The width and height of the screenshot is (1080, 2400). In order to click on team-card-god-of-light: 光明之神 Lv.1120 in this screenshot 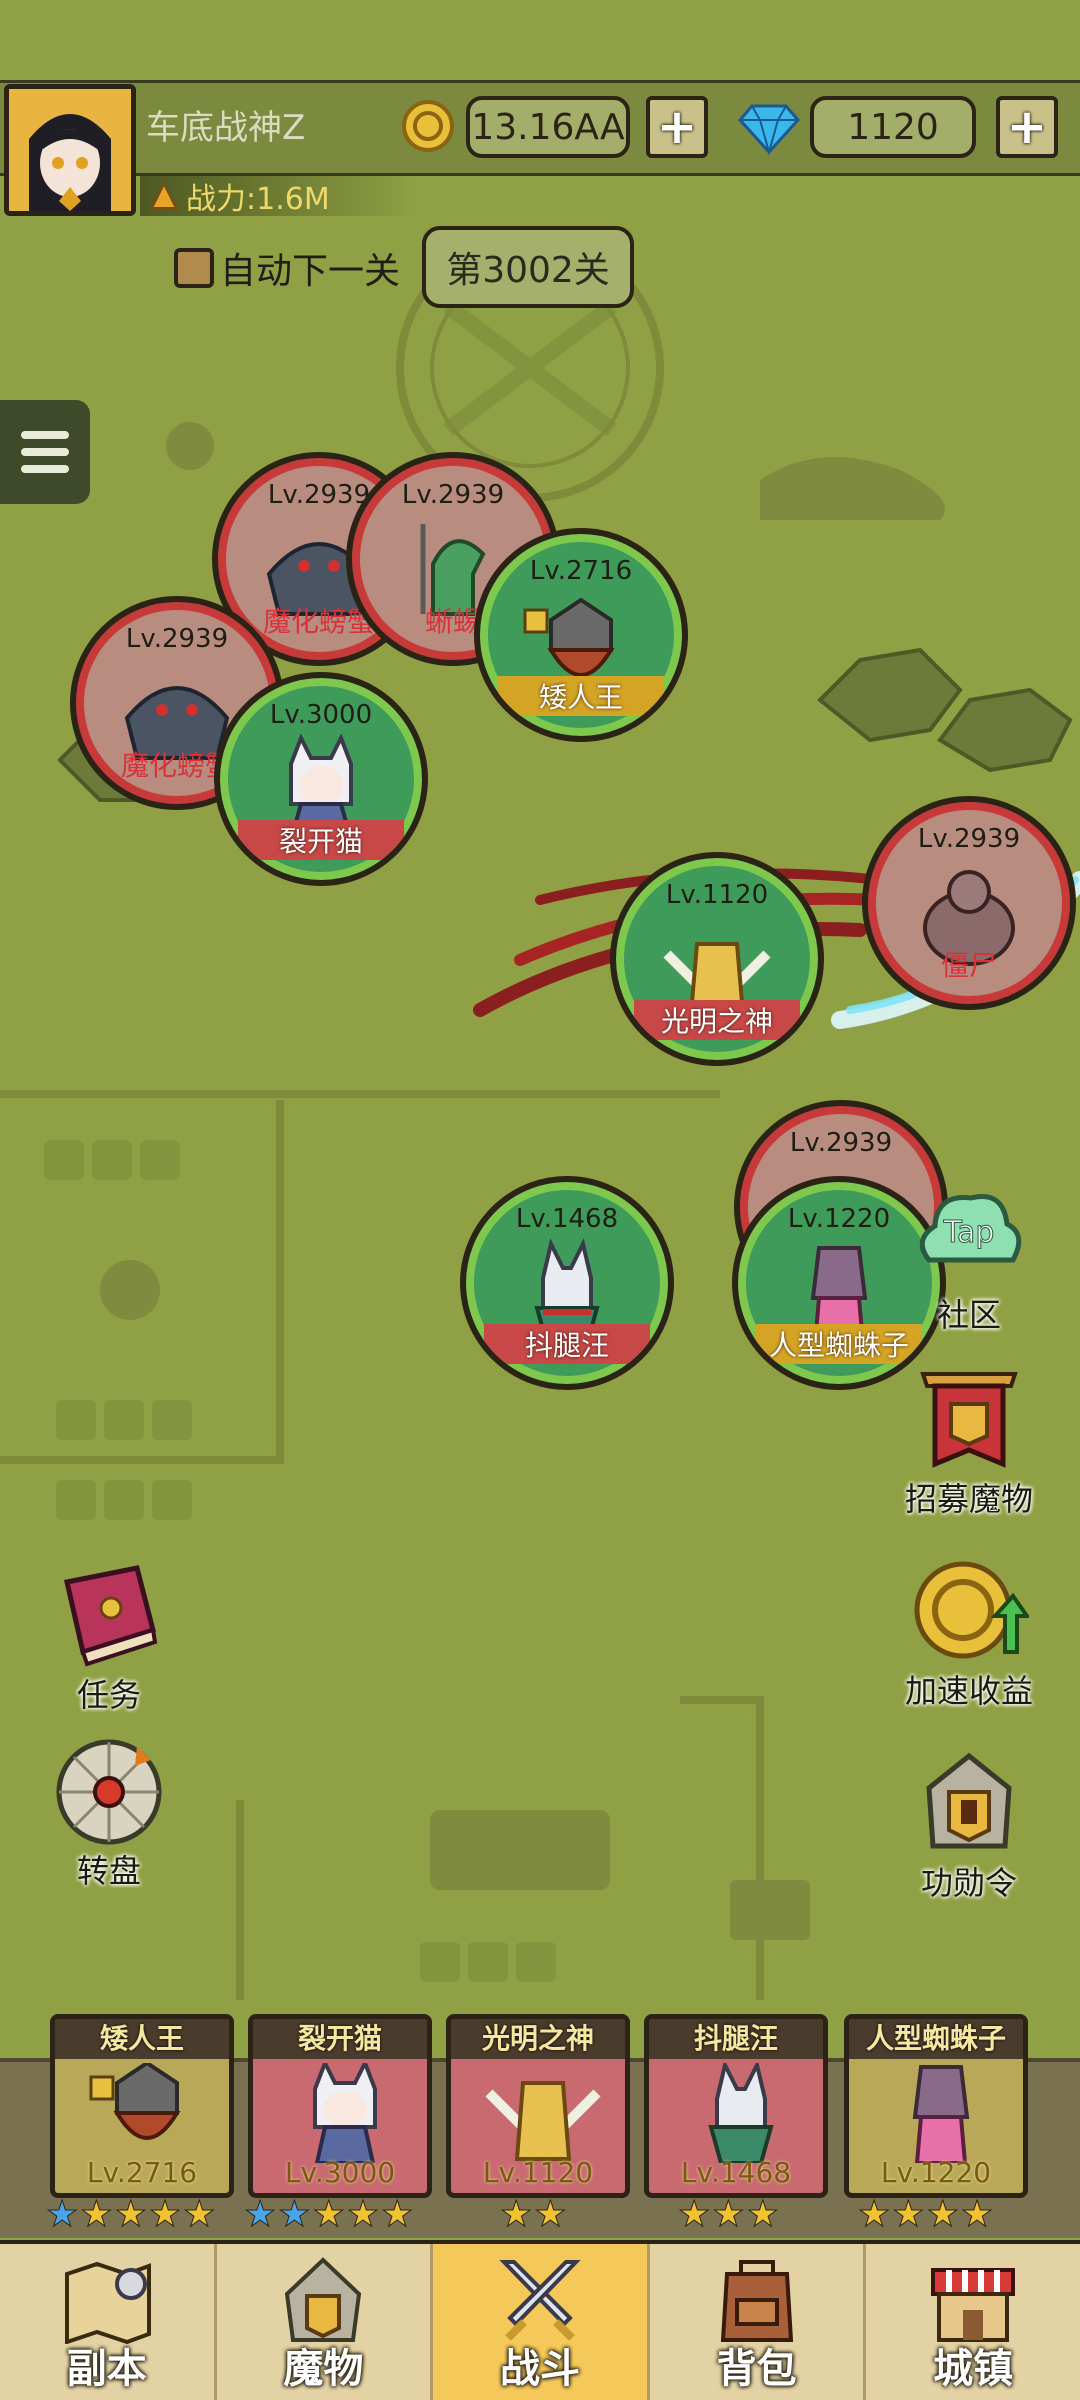, I will do `click(538, 2106)`.